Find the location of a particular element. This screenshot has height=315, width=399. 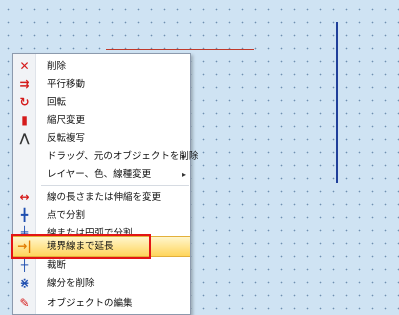

menu-item-label: 線分を削除 is located at coordinates (71, 283).